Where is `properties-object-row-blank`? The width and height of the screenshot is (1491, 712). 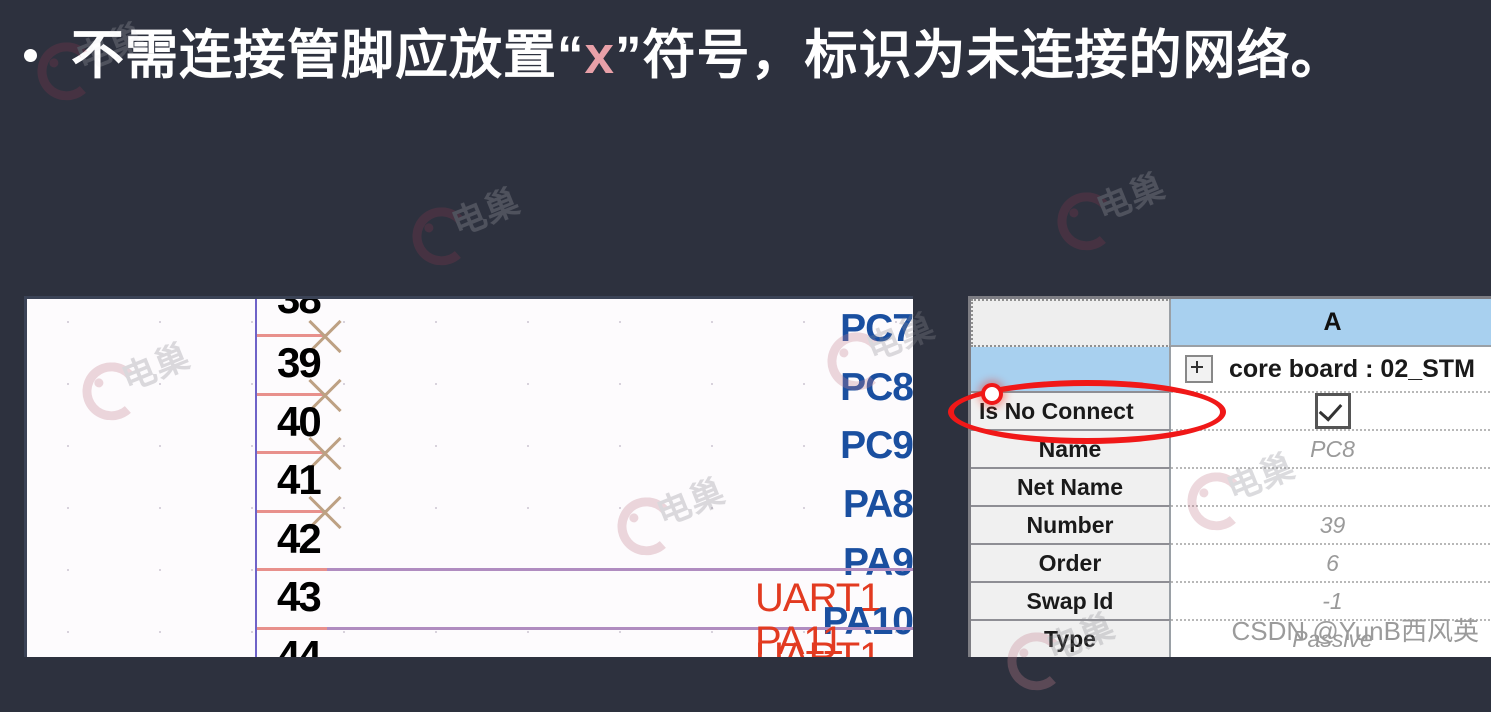 properties-object-row-blank is located at coordinates (1071, 369).